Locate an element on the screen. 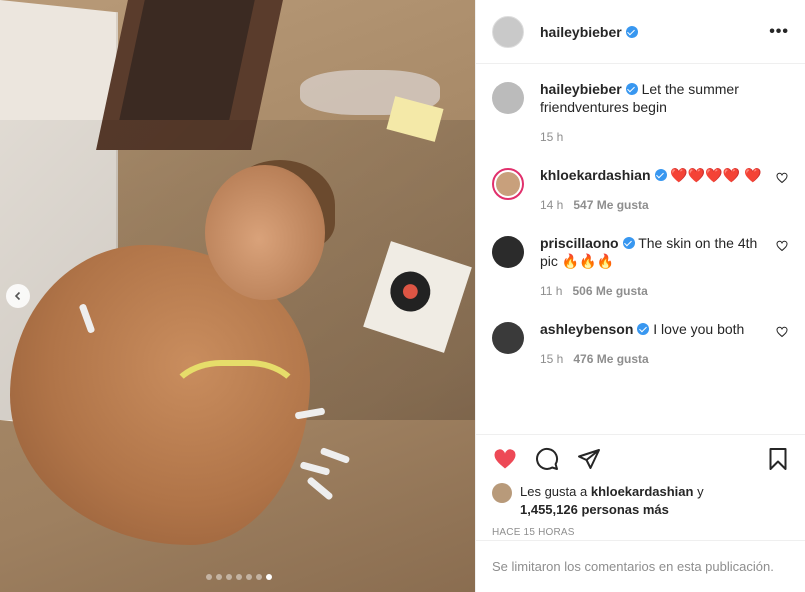 This screenshot has width=805, height=592. share-button is located at coordinates (589, 459).